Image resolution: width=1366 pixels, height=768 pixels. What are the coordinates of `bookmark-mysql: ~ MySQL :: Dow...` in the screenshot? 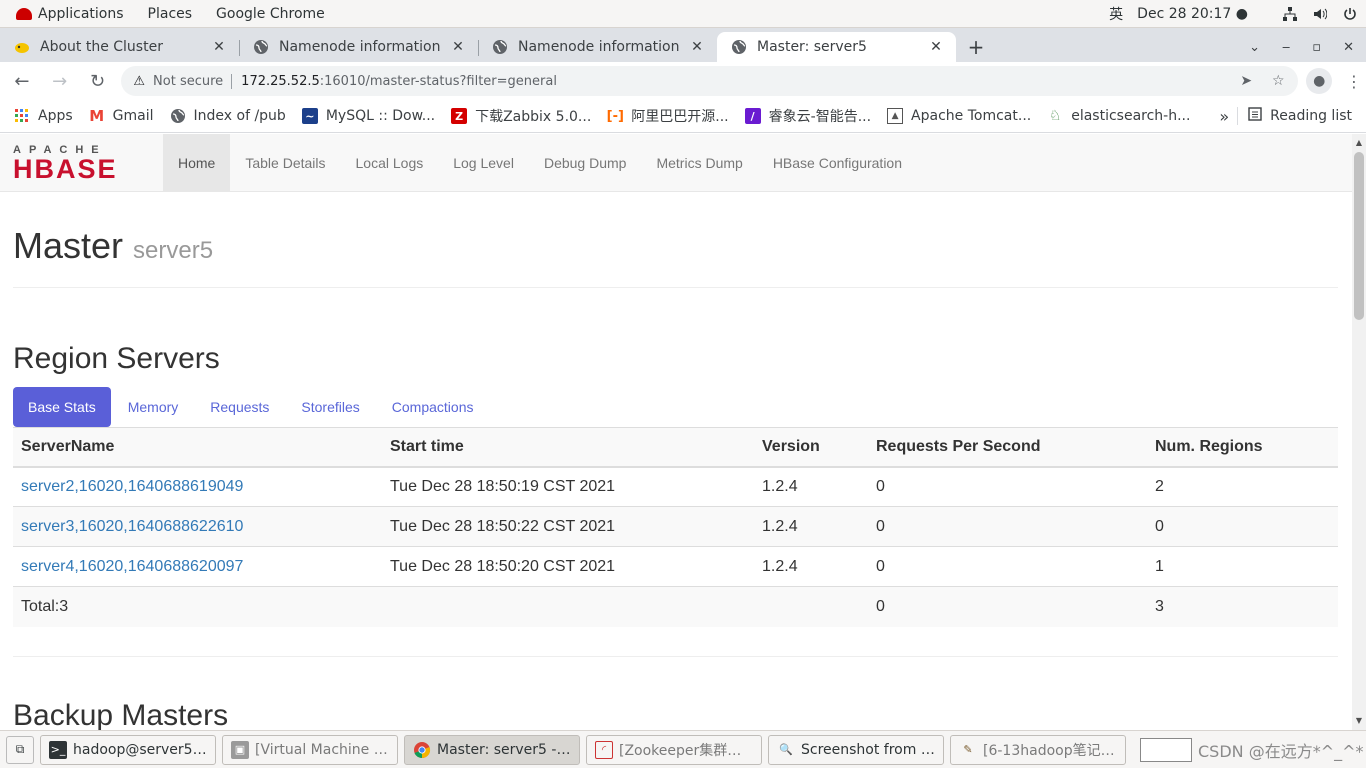 It's located at (368, 116).